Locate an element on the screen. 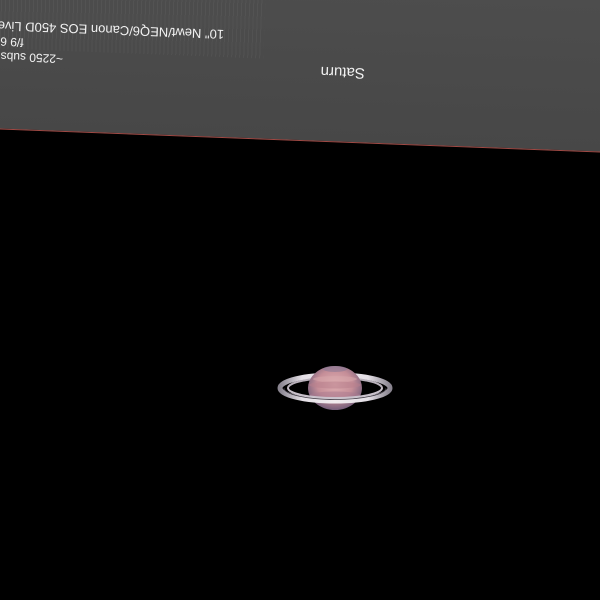  saturn-graphic is located at coordinates (335, 388).